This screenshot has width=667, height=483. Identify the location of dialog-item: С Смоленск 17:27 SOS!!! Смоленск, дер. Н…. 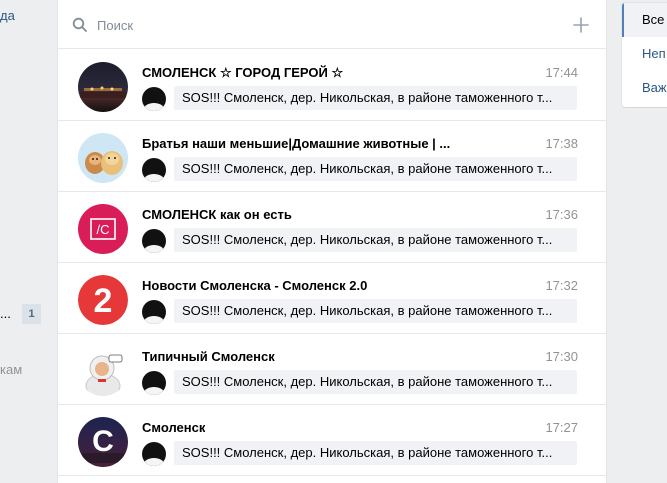
(332, 440).